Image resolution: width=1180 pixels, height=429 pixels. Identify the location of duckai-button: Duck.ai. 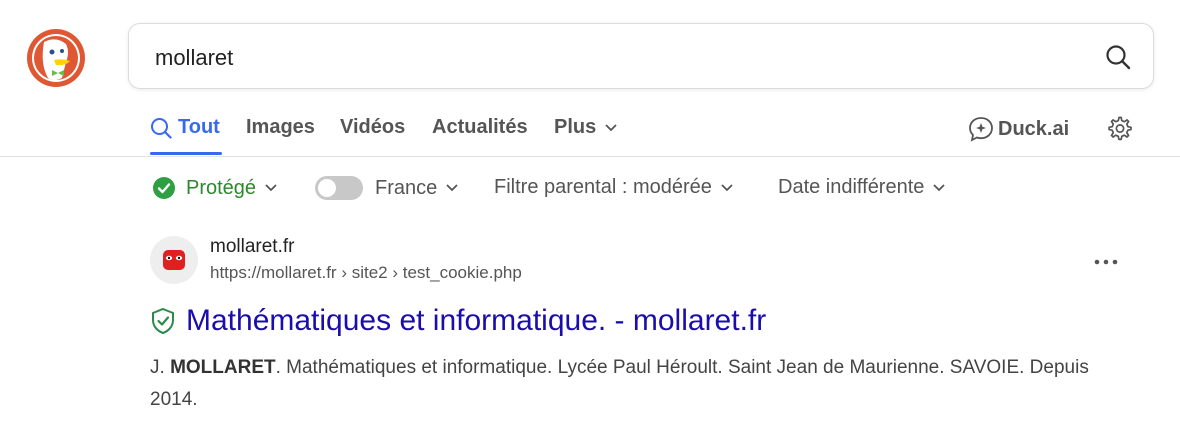
(1018, 129).